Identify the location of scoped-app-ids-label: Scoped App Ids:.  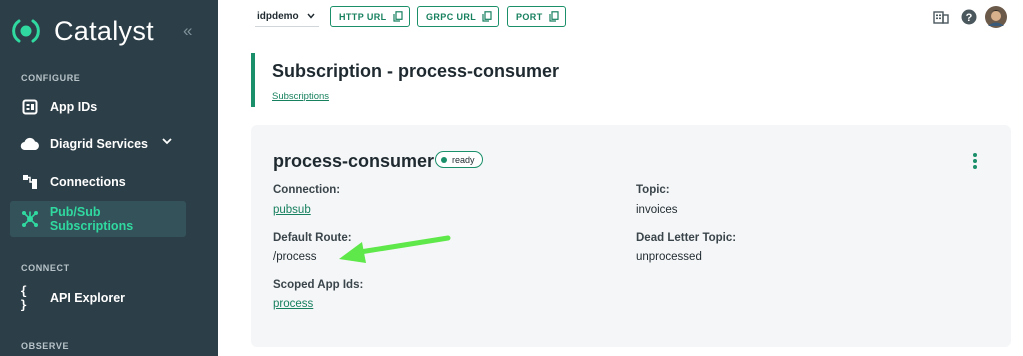
(318, 285).